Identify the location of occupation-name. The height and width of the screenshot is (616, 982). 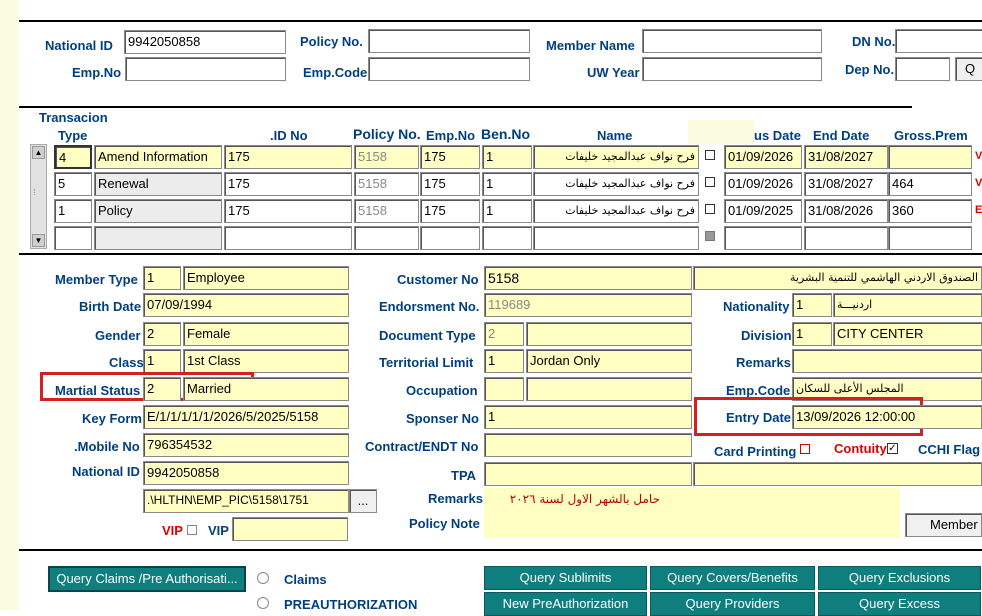
(609, 389).